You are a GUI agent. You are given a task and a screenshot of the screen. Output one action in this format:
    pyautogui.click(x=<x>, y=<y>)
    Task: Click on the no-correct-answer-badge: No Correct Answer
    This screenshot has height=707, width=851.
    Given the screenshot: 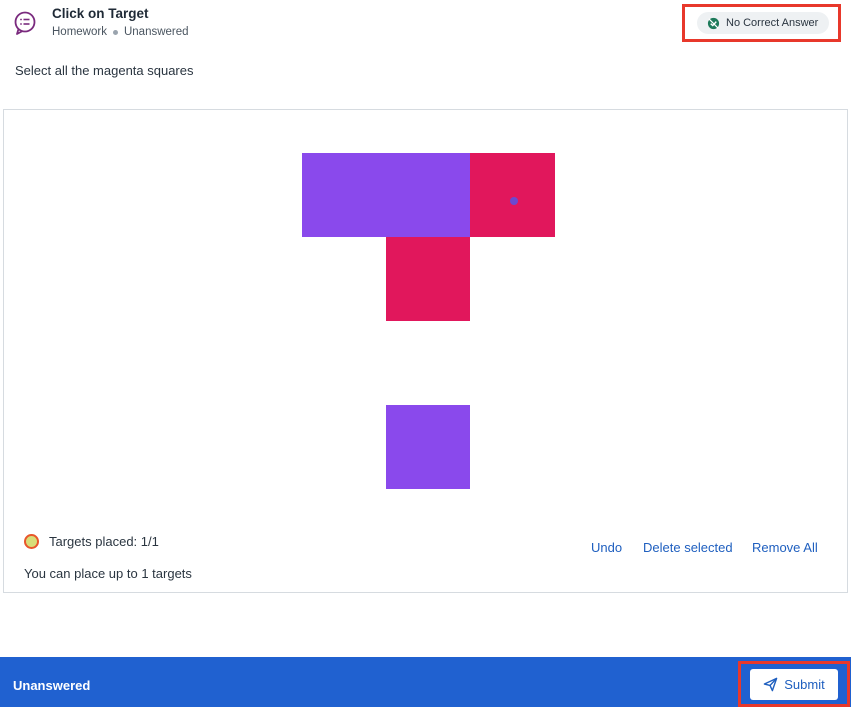 What is the action you would take?
    pyautogui.click(x=763, y=23)
    